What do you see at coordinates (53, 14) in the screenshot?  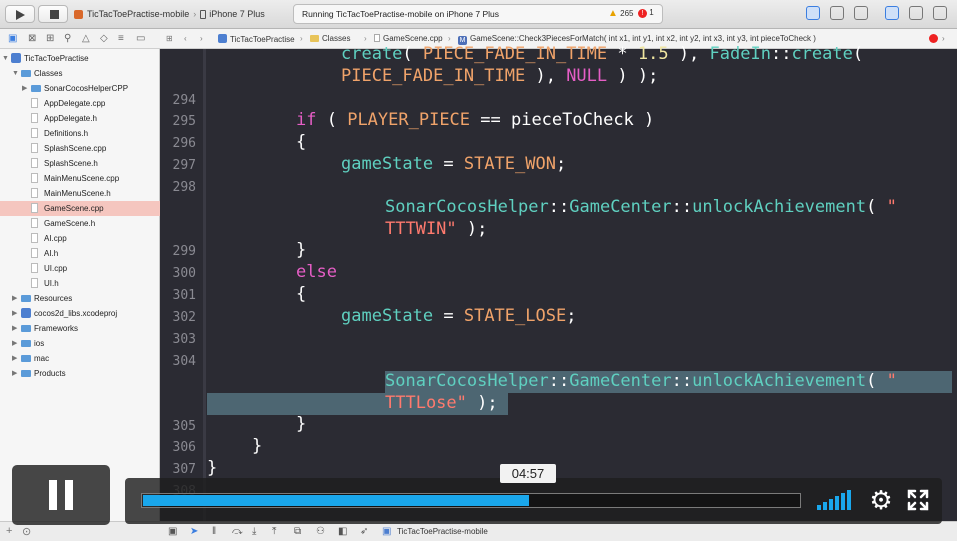 I see `stop-button` at bounding box center [53, 14].